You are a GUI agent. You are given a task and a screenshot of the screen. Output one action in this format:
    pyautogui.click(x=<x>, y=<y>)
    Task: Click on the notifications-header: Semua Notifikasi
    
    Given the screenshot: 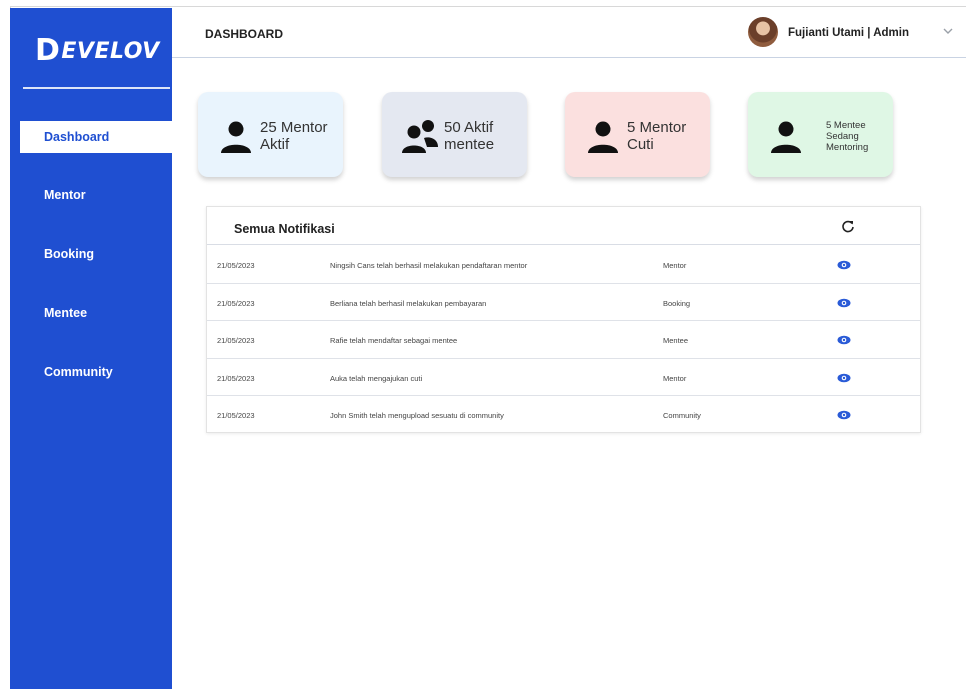 What is the action you would take?
    pyautogui.click(x=563, y=226)
    